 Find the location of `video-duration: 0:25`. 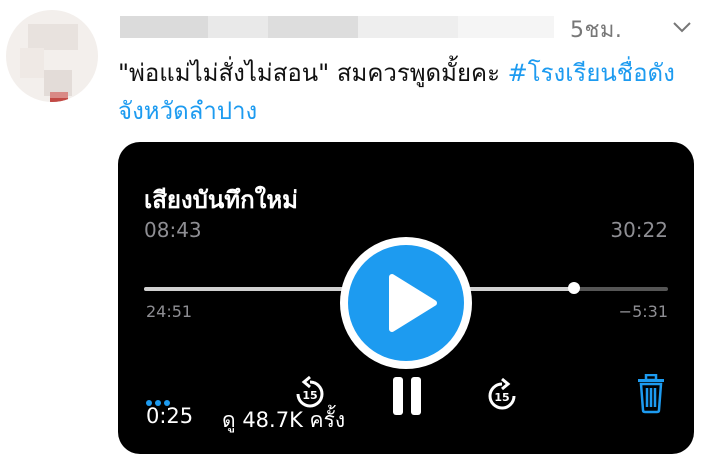

video-duration: 0:25 is located at coordinates (170, 416).